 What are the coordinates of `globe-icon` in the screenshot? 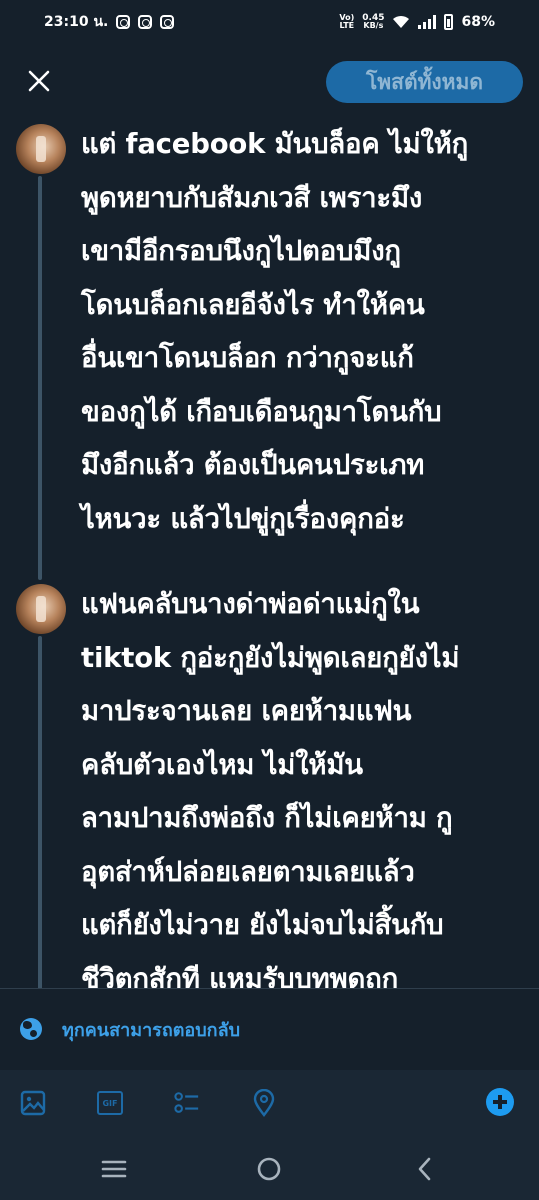 It's located at (31, 1029).